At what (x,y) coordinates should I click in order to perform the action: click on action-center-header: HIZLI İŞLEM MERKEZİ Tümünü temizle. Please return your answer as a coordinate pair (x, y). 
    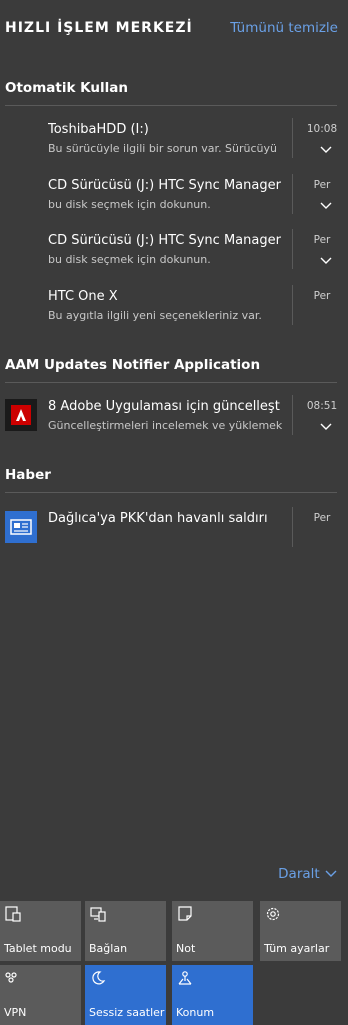
    Looking at the image, I should click on (174, 30).